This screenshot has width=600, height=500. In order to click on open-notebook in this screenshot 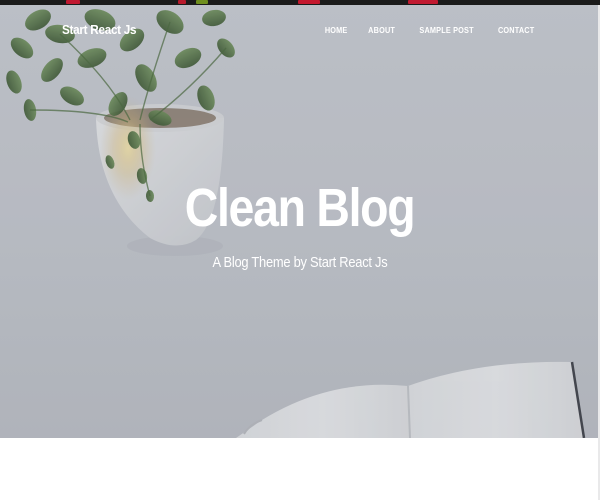, I will do `click(411, 399)`.